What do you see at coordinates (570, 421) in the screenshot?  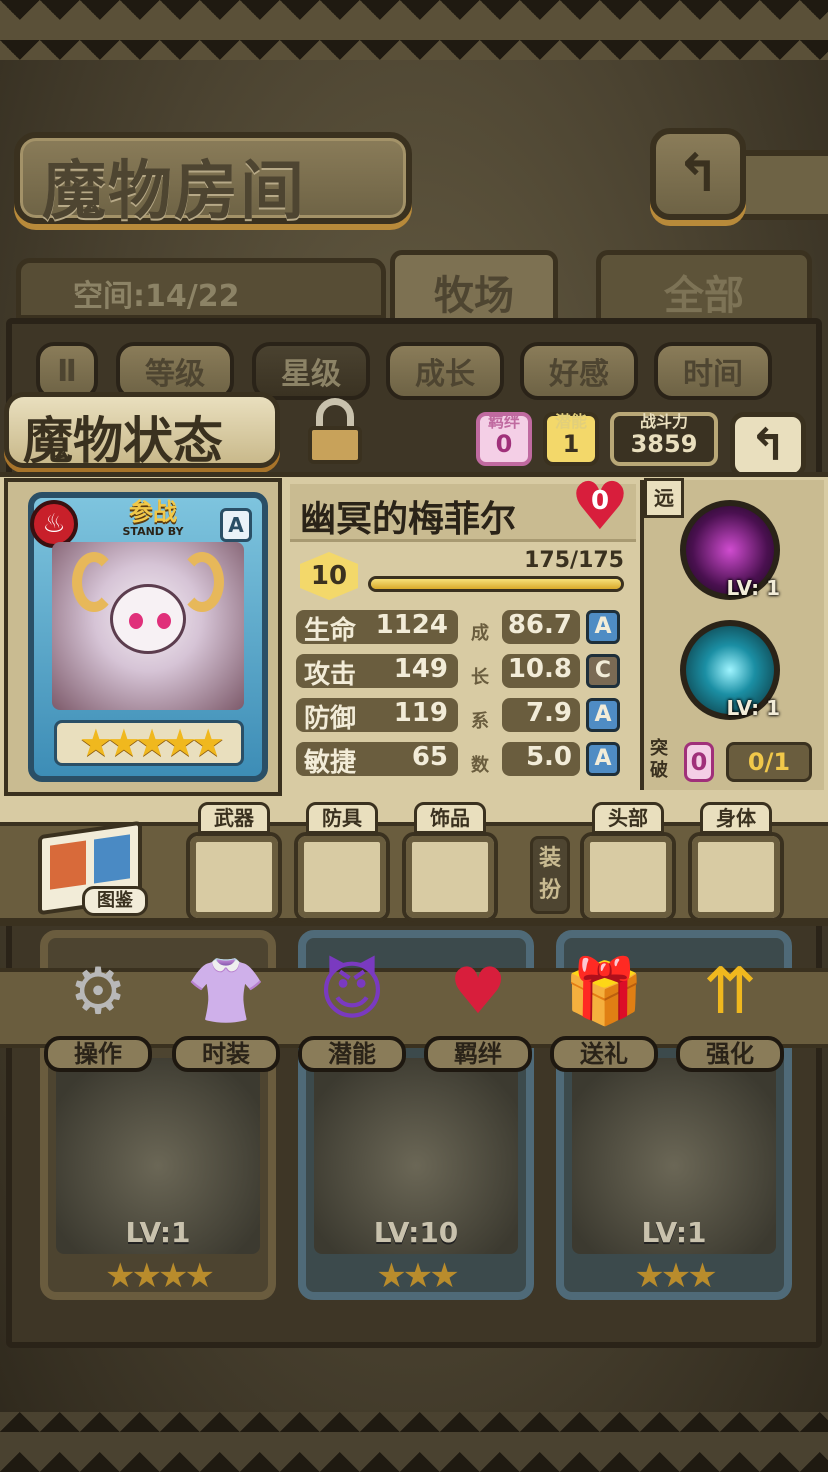 I see `potential-label: 潜能` at bounding box center [570, 421].